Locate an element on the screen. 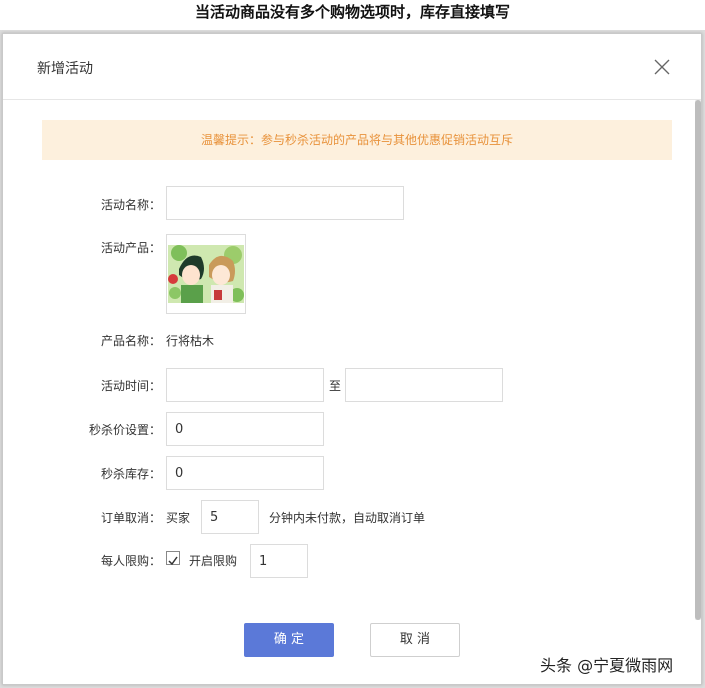  product-name-value: 行将枯木 is located at coordinates (190, 341).